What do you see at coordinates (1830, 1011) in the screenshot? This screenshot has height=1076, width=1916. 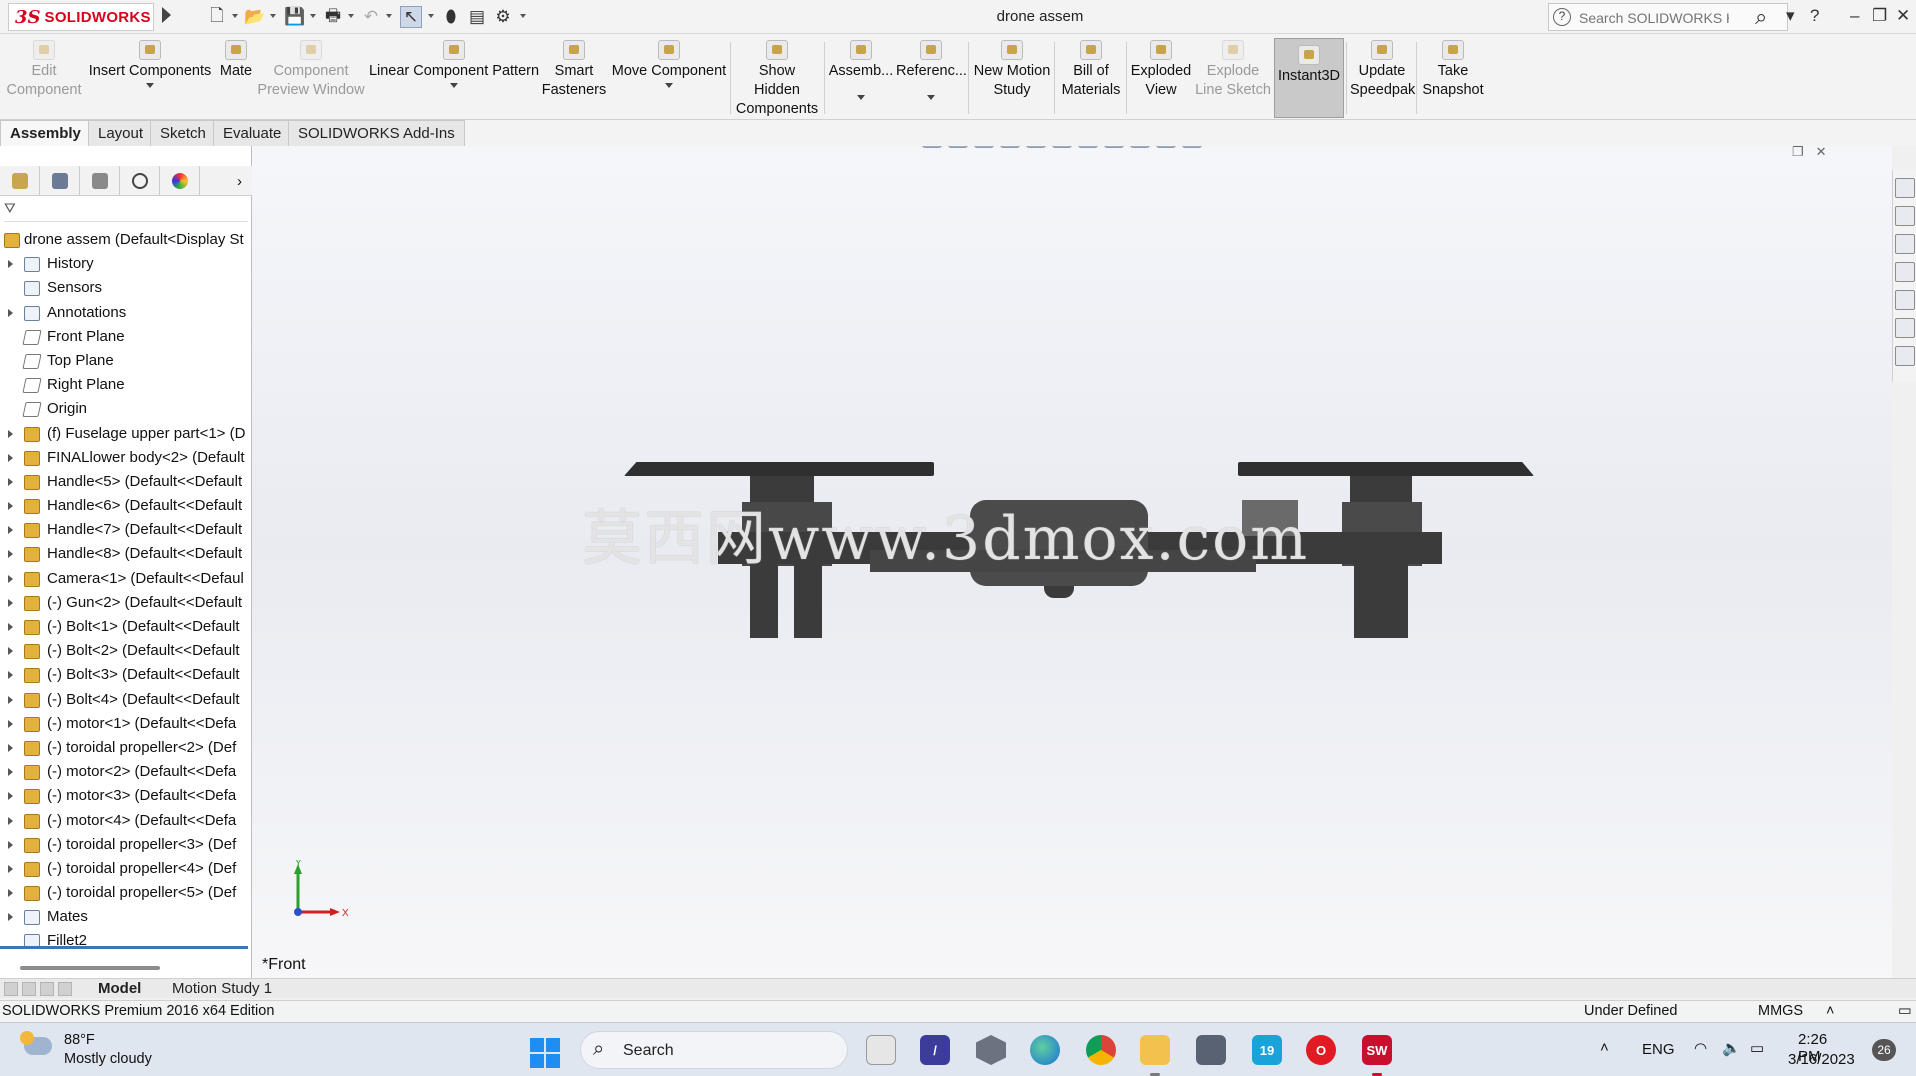 I see `chevron-up-icon: ˄` at bounding box center [1830, 1011].